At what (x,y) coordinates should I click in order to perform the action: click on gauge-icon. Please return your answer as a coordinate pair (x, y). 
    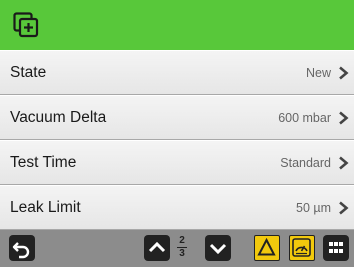
    Looking at the image, I should click on (301, 247).